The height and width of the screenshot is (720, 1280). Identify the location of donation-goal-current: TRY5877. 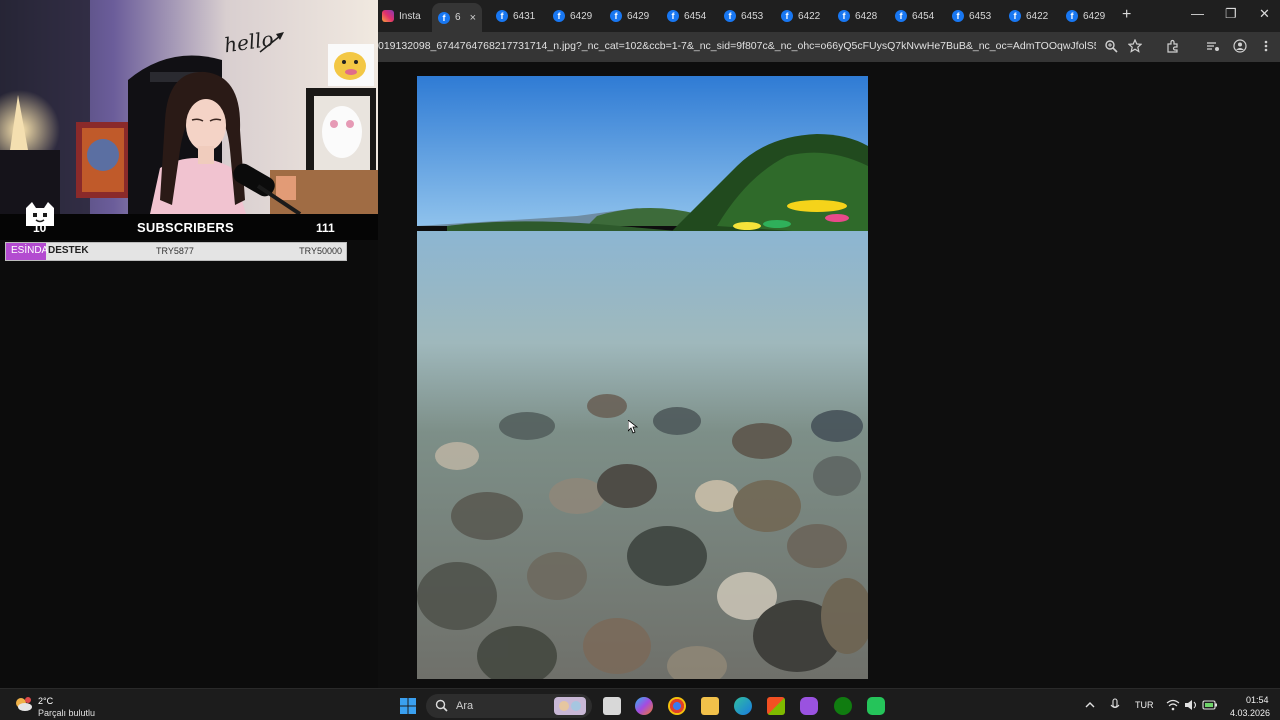
(175, 251).